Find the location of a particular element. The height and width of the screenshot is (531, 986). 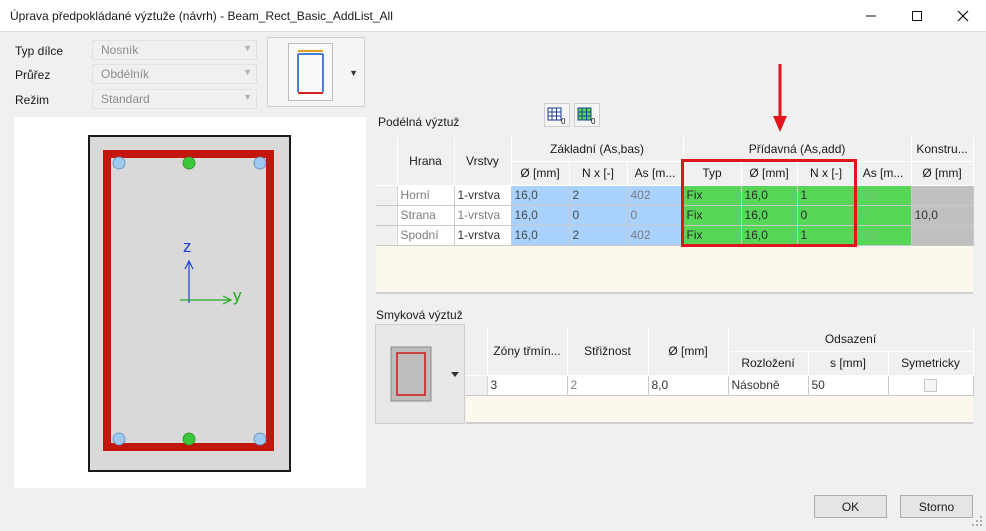

table-row: Horní 1-vrstva 16,0 2 402 Fix 16,0 1 201 is located at coordinates (675, 195).